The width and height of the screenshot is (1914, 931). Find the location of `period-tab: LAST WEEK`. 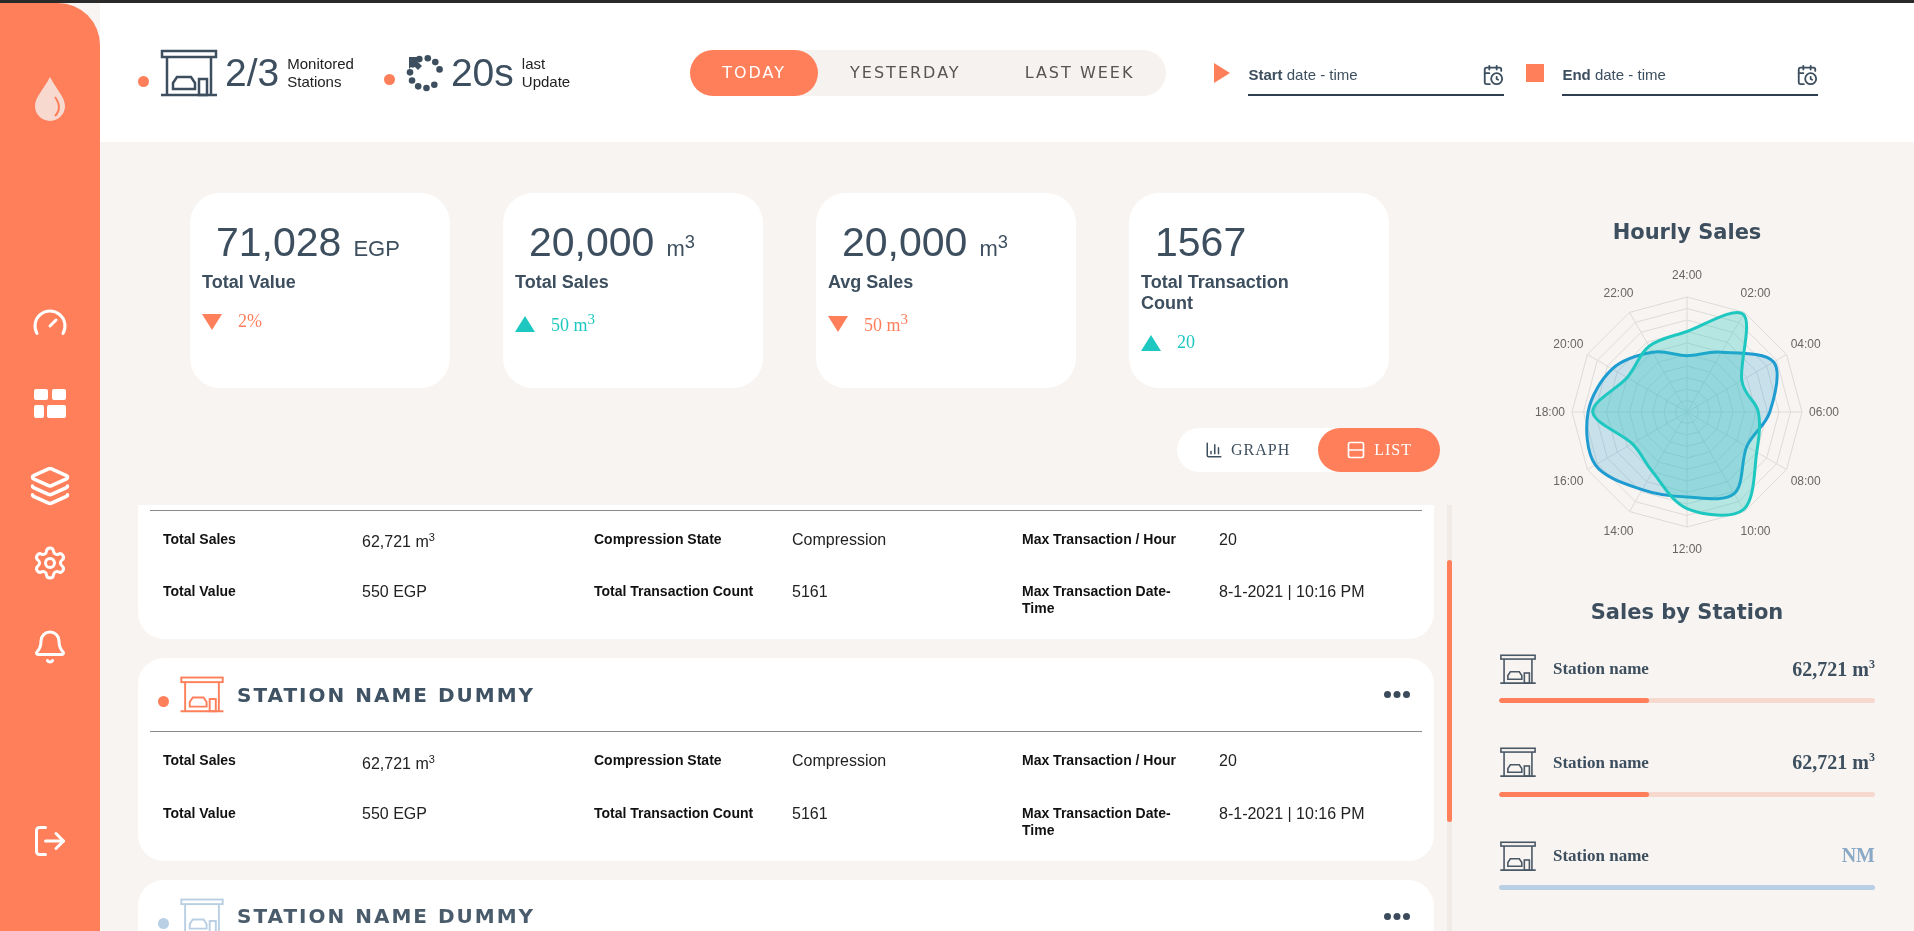

period-tab: LAST WEEK is located at coordinates (1079, 72).